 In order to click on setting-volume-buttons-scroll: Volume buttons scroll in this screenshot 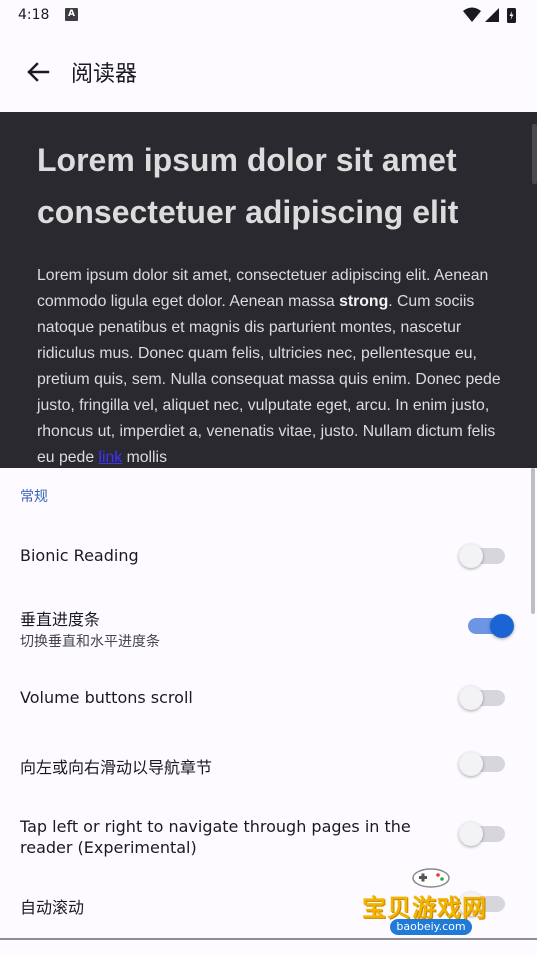, I will do `click(268, 698)`.